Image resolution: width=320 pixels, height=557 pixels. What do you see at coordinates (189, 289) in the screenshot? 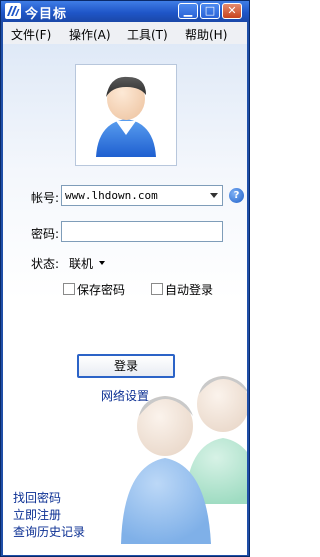
I see `auto-login-label: 自动登录` at bounding box center [189, 289].